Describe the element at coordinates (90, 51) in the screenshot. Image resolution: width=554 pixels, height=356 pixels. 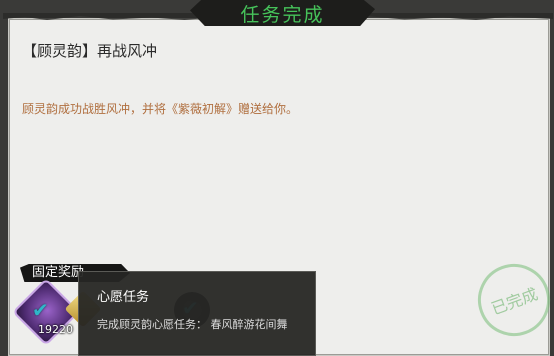
I see `quest-name: 【顾灵韵】再战风冲` at that location.